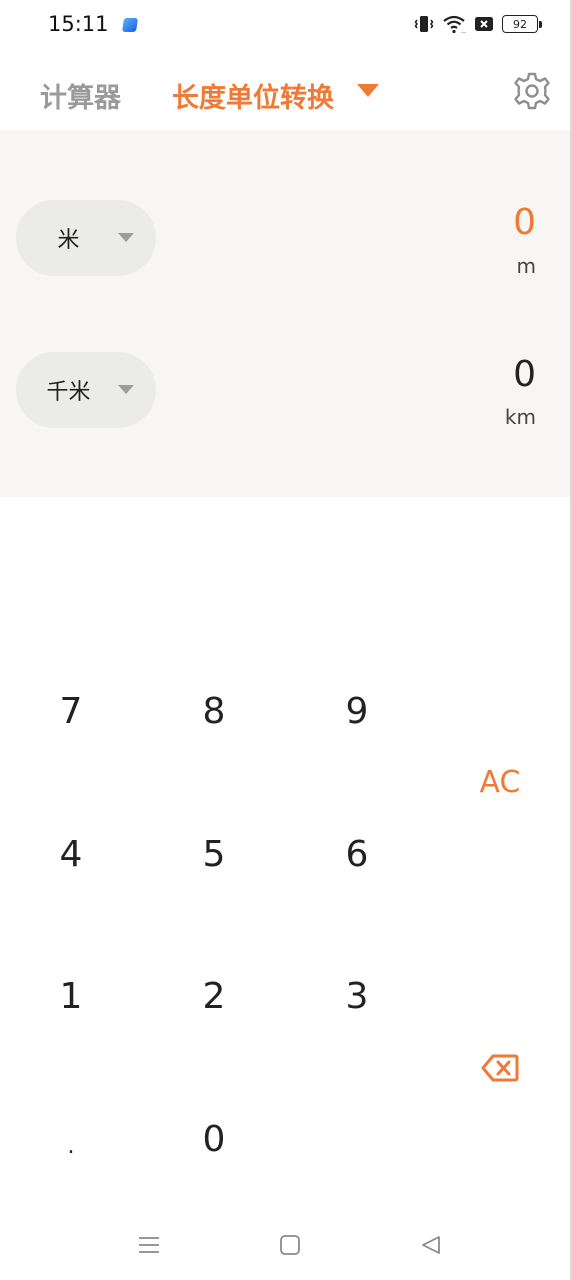 Image resolution: width=572 pixels, height=1280 pixels. What do you see at coordinates (71, 996) in the screenshot?
I see `key-1: 1` at bounding box center [71, 996].